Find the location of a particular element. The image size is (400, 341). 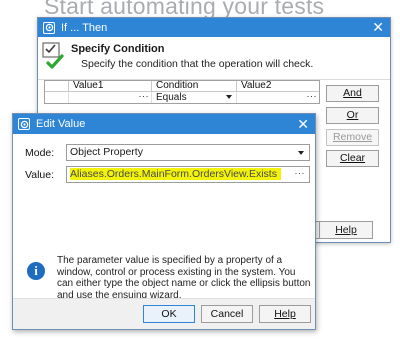

grid-header-value2: Value2 is located at coordinates (256, 85).